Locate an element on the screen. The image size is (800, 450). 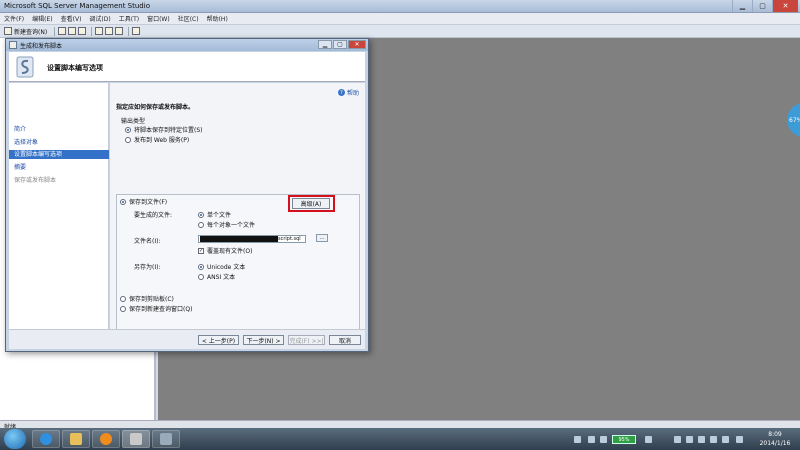
dialog-window-controls: ▁ ▢ ✕ is located at coordinates (341, 44).